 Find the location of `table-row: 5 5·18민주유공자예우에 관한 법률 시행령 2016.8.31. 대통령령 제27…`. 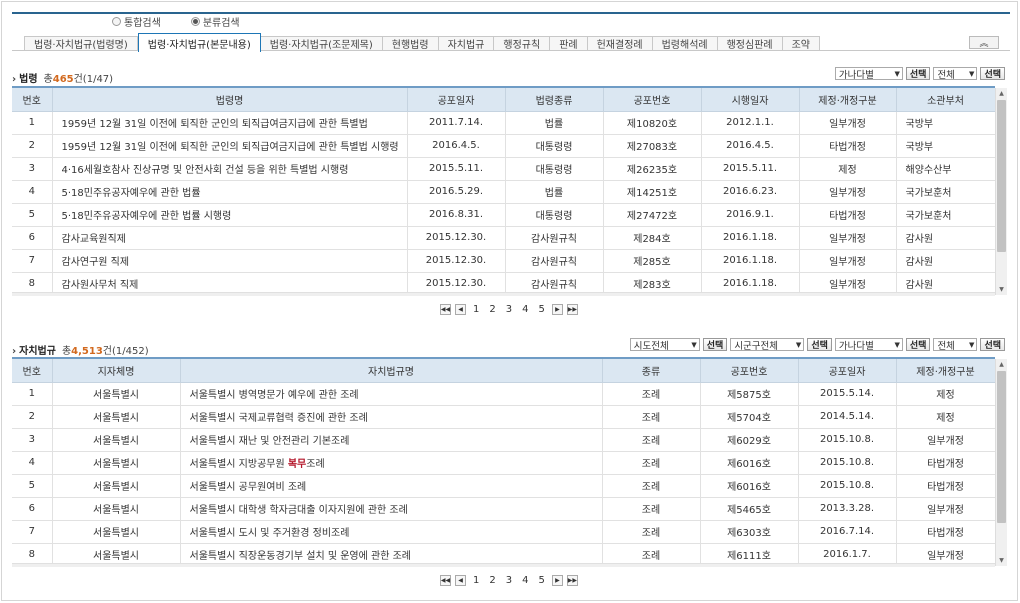

table-row: 5 5·18민주유공자예우에 관한 법률 시행령 2016.8.31. 대통령령 제27… is located at coordinates (503, 214).